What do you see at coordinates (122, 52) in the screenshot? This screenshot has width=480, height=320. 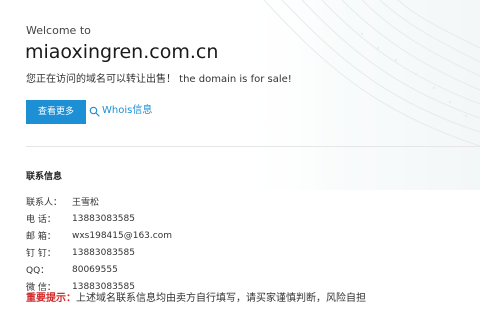 I see `domain-name: miaoxingren.com.cn` at bounding box center [122, 52].